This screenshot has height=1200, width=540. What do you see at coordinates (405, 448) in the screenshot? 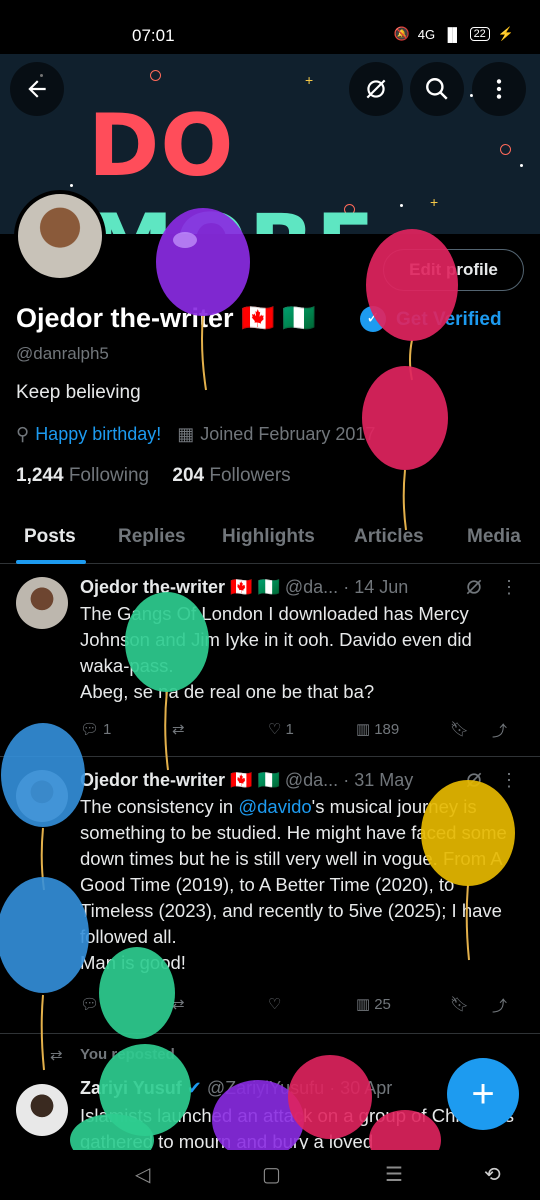
I see `balloon-red` at bounding box center [405, 448].